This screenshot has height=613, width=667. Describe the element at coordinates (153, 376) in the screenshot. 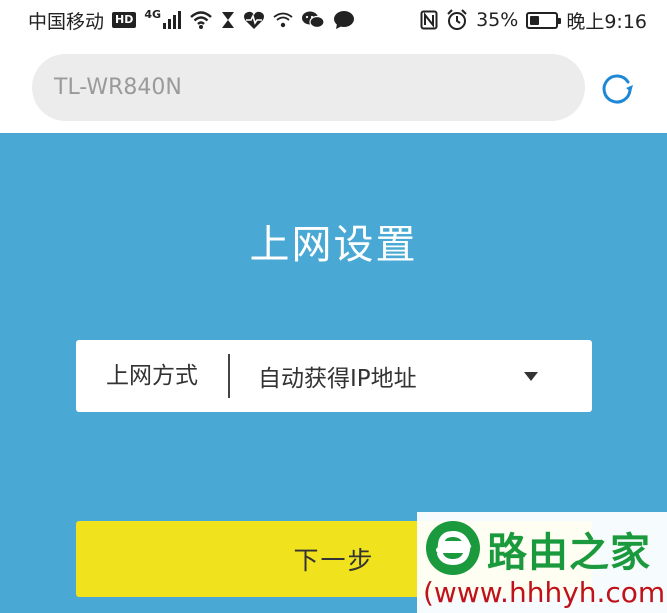

I see `connection-type-label: 上网方式` at that location.